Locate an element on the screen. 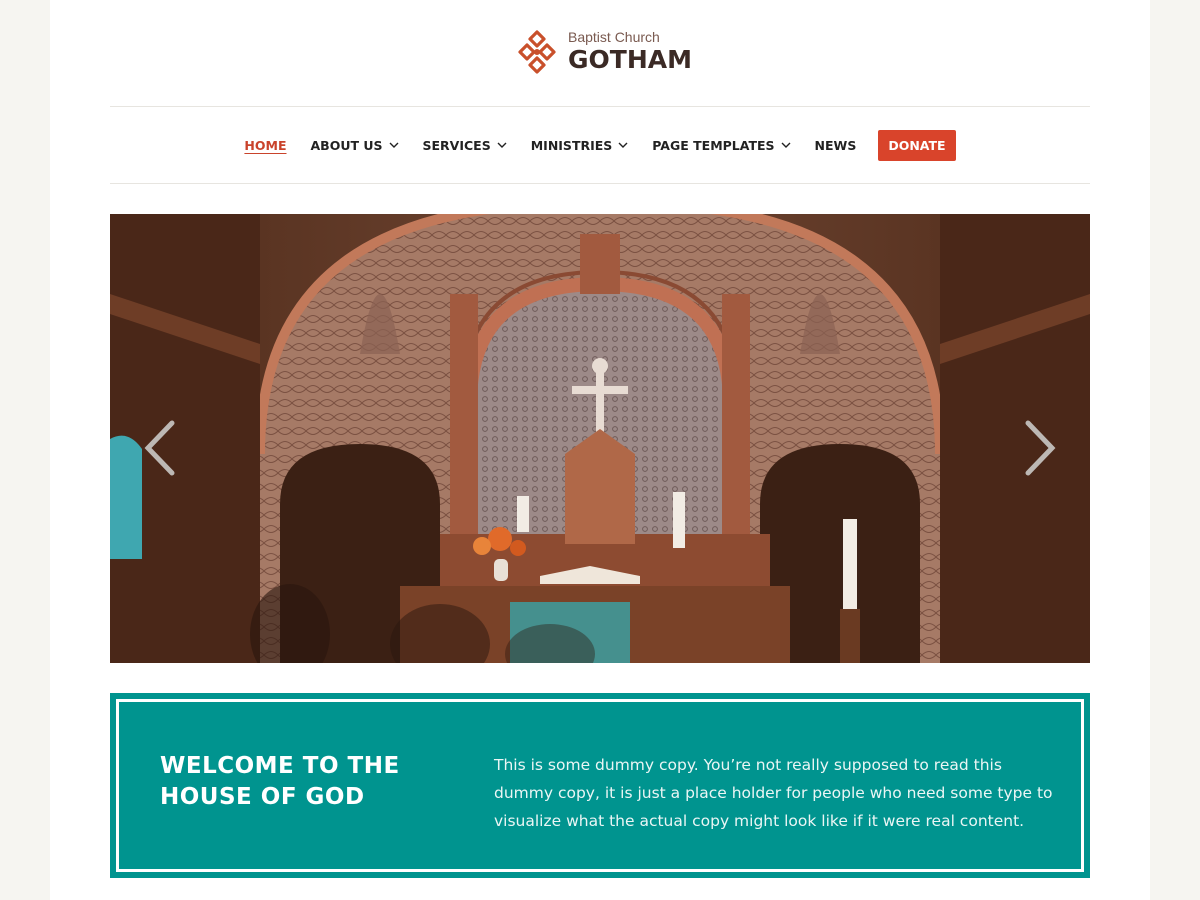 The image size is (1200, 900). chevron-left-icon is located at coordinates (159, 448).